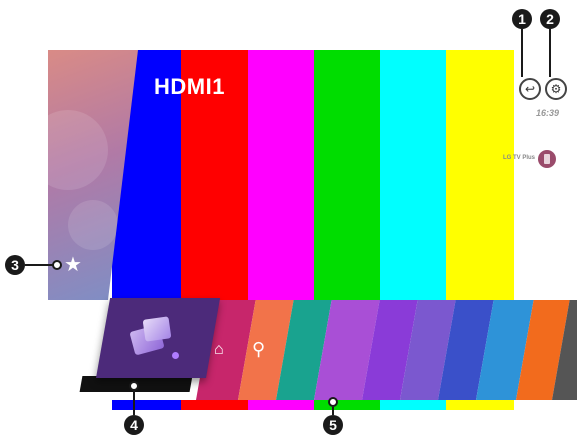 The height and width of the screenshot is (440, 577). What do you see at coordinates (57, 265) in the screenshot?
I see `callout-3-dot` at bounding box center [57, 265].